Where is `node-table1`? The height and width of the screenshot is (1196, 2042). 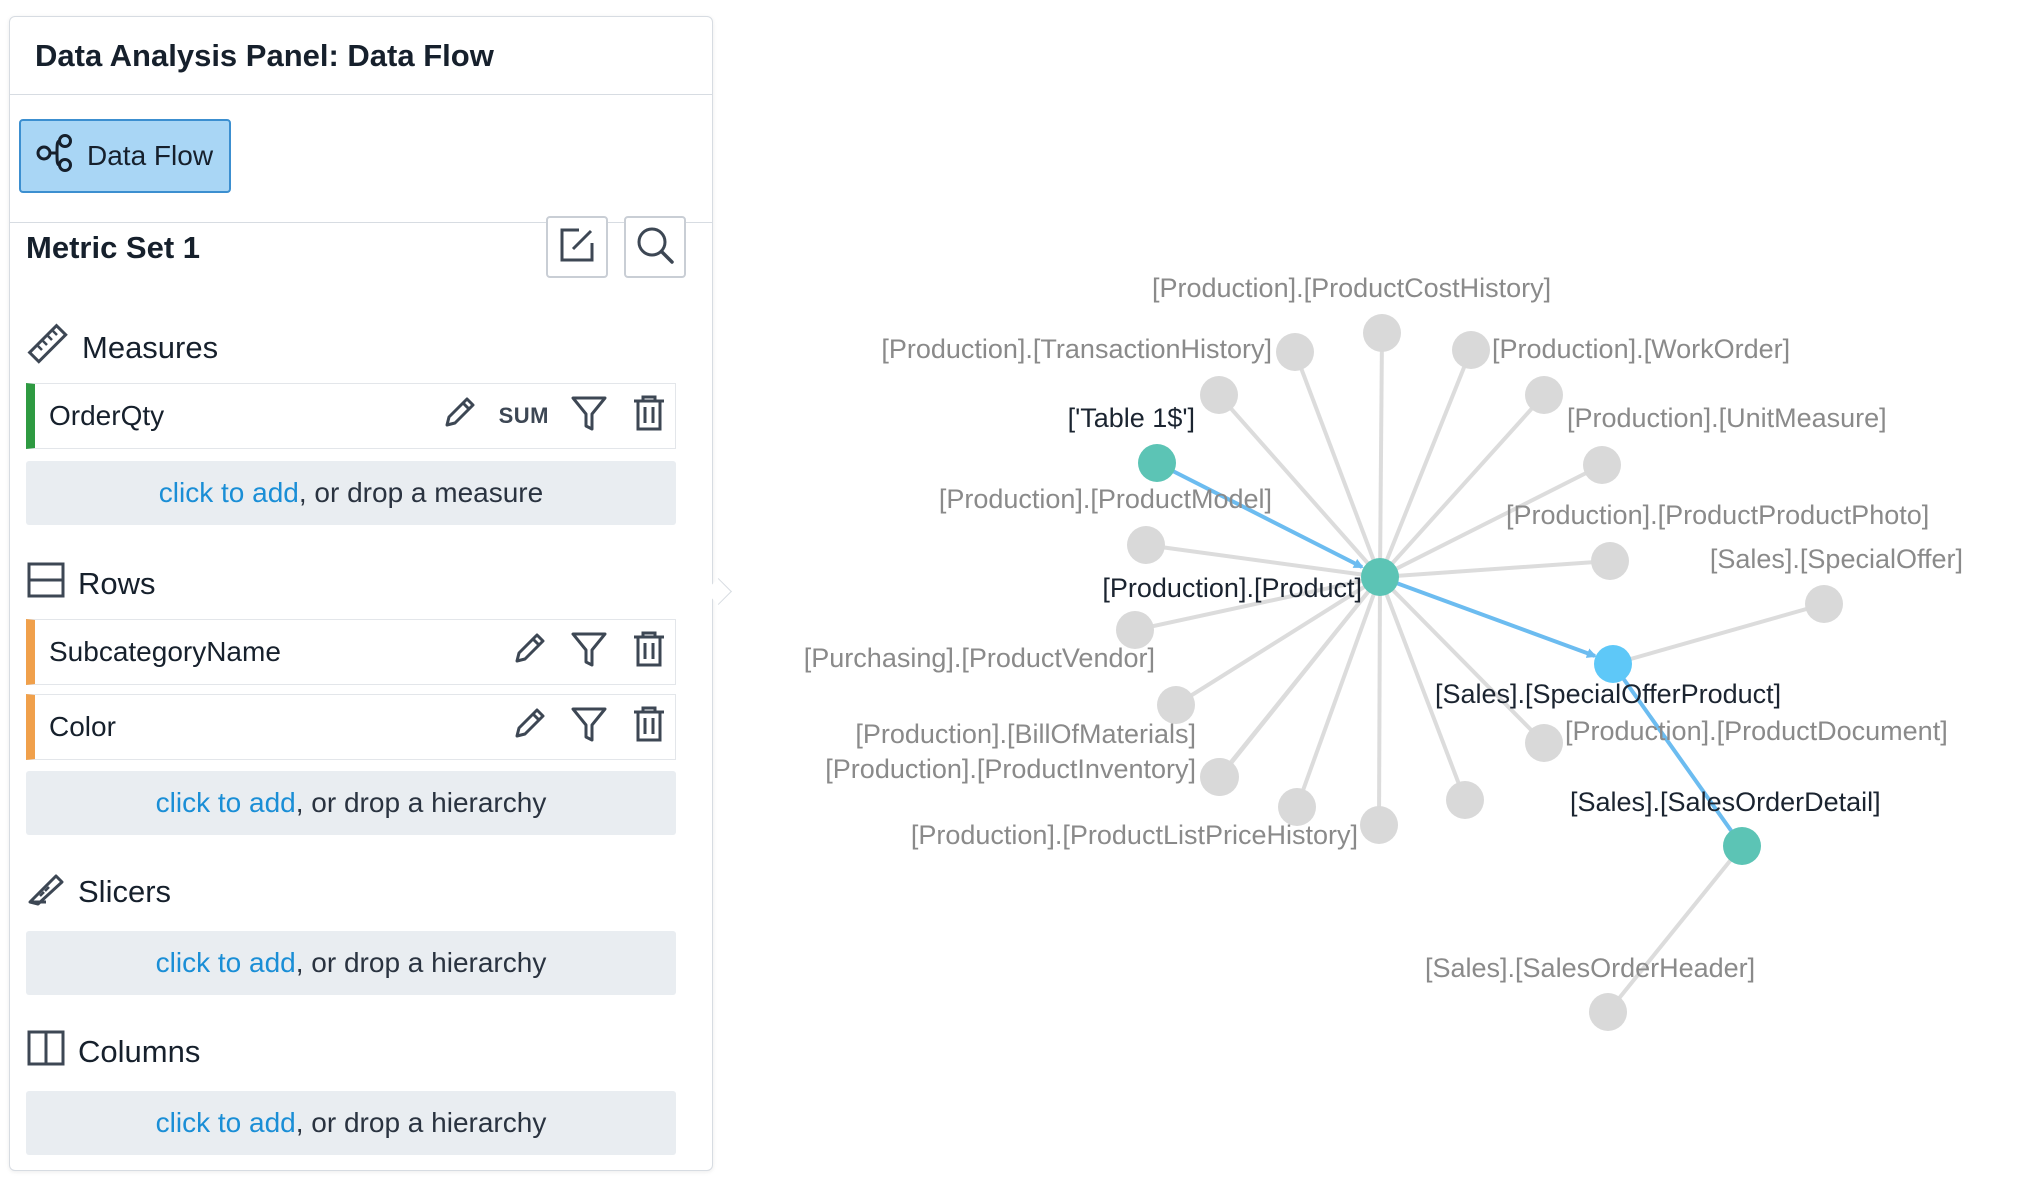 node-table1 is located at coordinates (1157, 463).